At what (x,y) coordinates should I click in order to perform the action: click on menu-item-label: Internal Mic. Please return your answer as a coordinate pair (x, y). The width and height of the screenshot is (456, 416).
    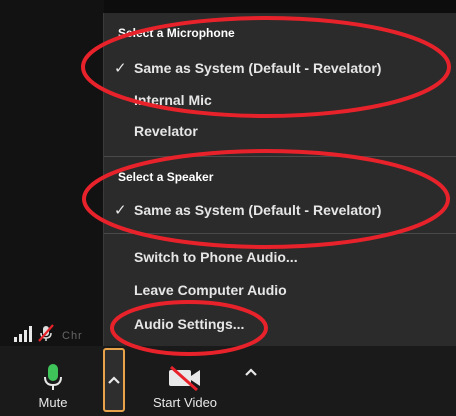
    Looking at the image, I should click on (173, 100).